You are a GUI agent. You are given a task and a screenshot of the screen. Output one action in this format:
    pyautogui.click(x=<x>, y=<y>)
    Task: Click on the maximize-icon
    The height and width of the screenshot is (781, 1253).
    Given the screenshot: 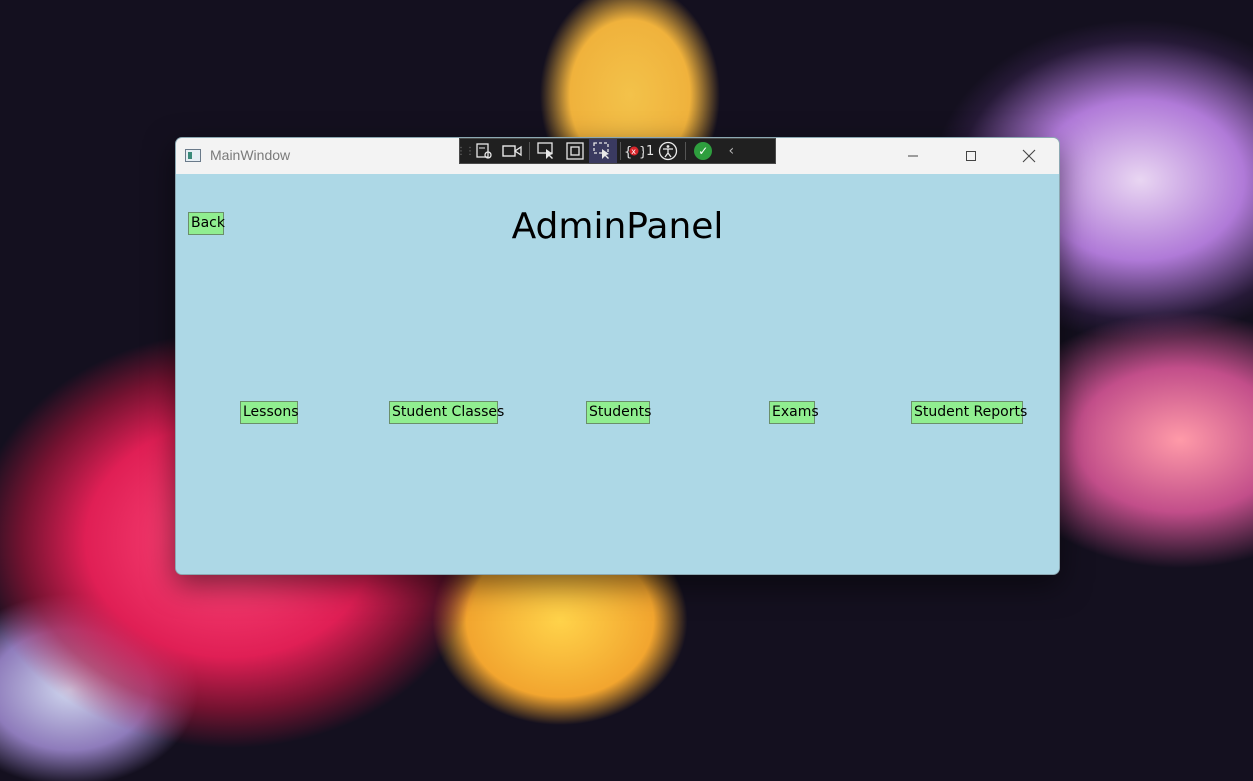 What is the action you would take?
    pyautogui.click(x=971, y=156)
    